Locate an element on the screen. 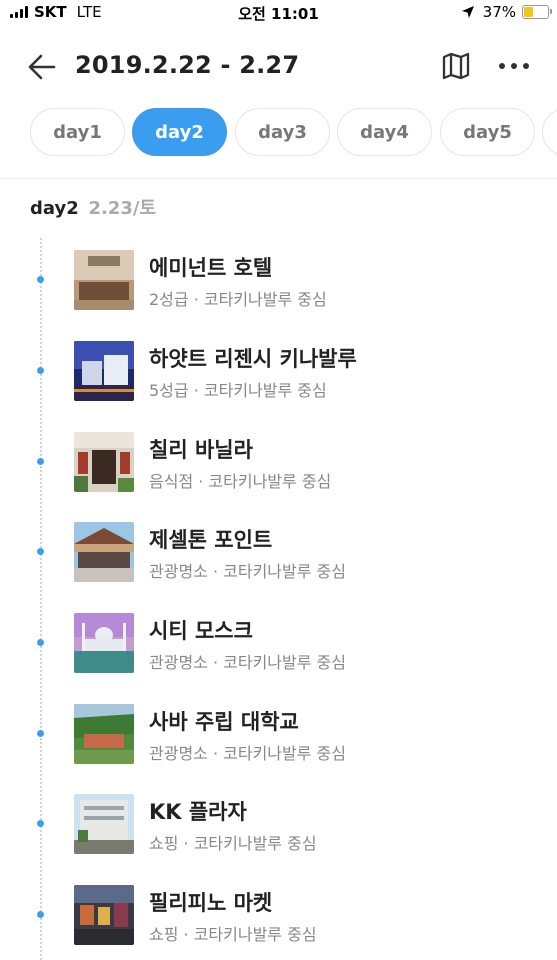 Image resolution: width=557 pixels, height=960 pixels. tab-day1: day1 is located at coordinates (77, 132).